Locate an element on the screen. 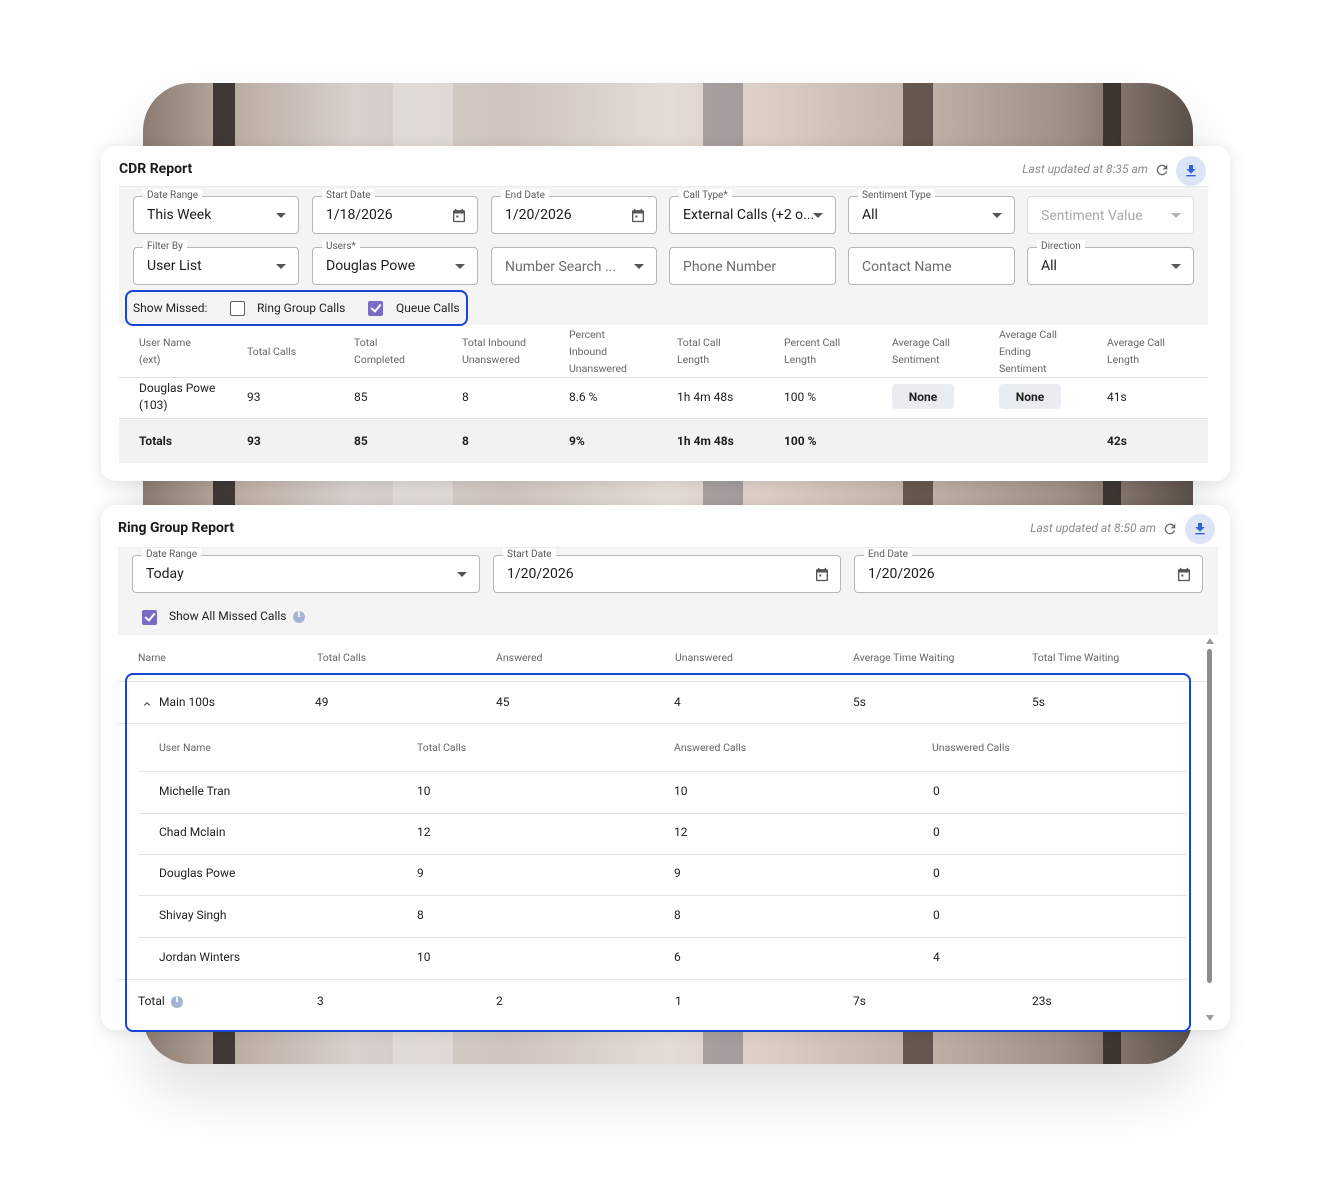 This screenshot has width=1332, height=1188. start-date-value: 1/20/2026 is located at coordinates (540, 574).